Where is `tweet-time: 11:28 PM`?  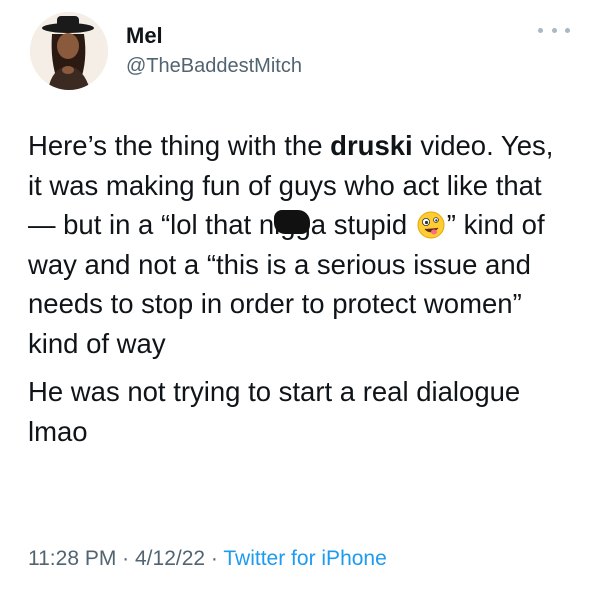
tweet-time: 11:28 PM is located at coordinates (72, 558).